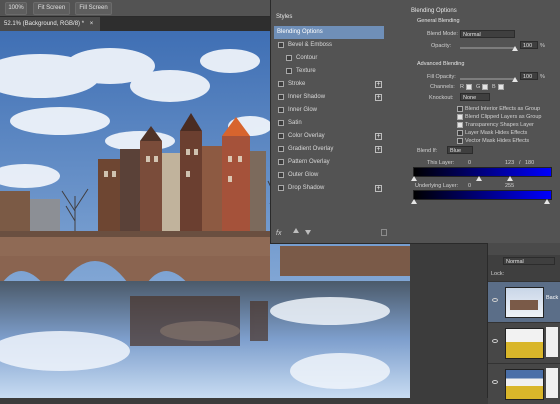 The image size is (560, 404). What do you see at coordinates (434, 11) in the screenshot?
I see `blending-title: Blending Options` at bounding box center [434, 11].